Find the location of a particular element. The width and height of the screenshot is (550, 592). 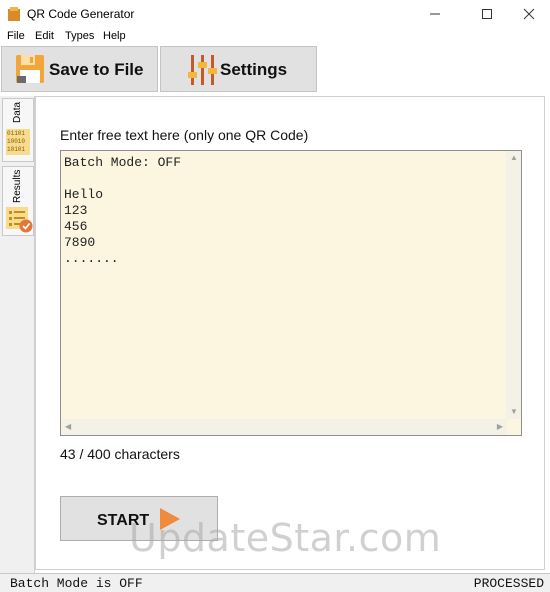

maximize-icon is located at coordinates (487, 14).